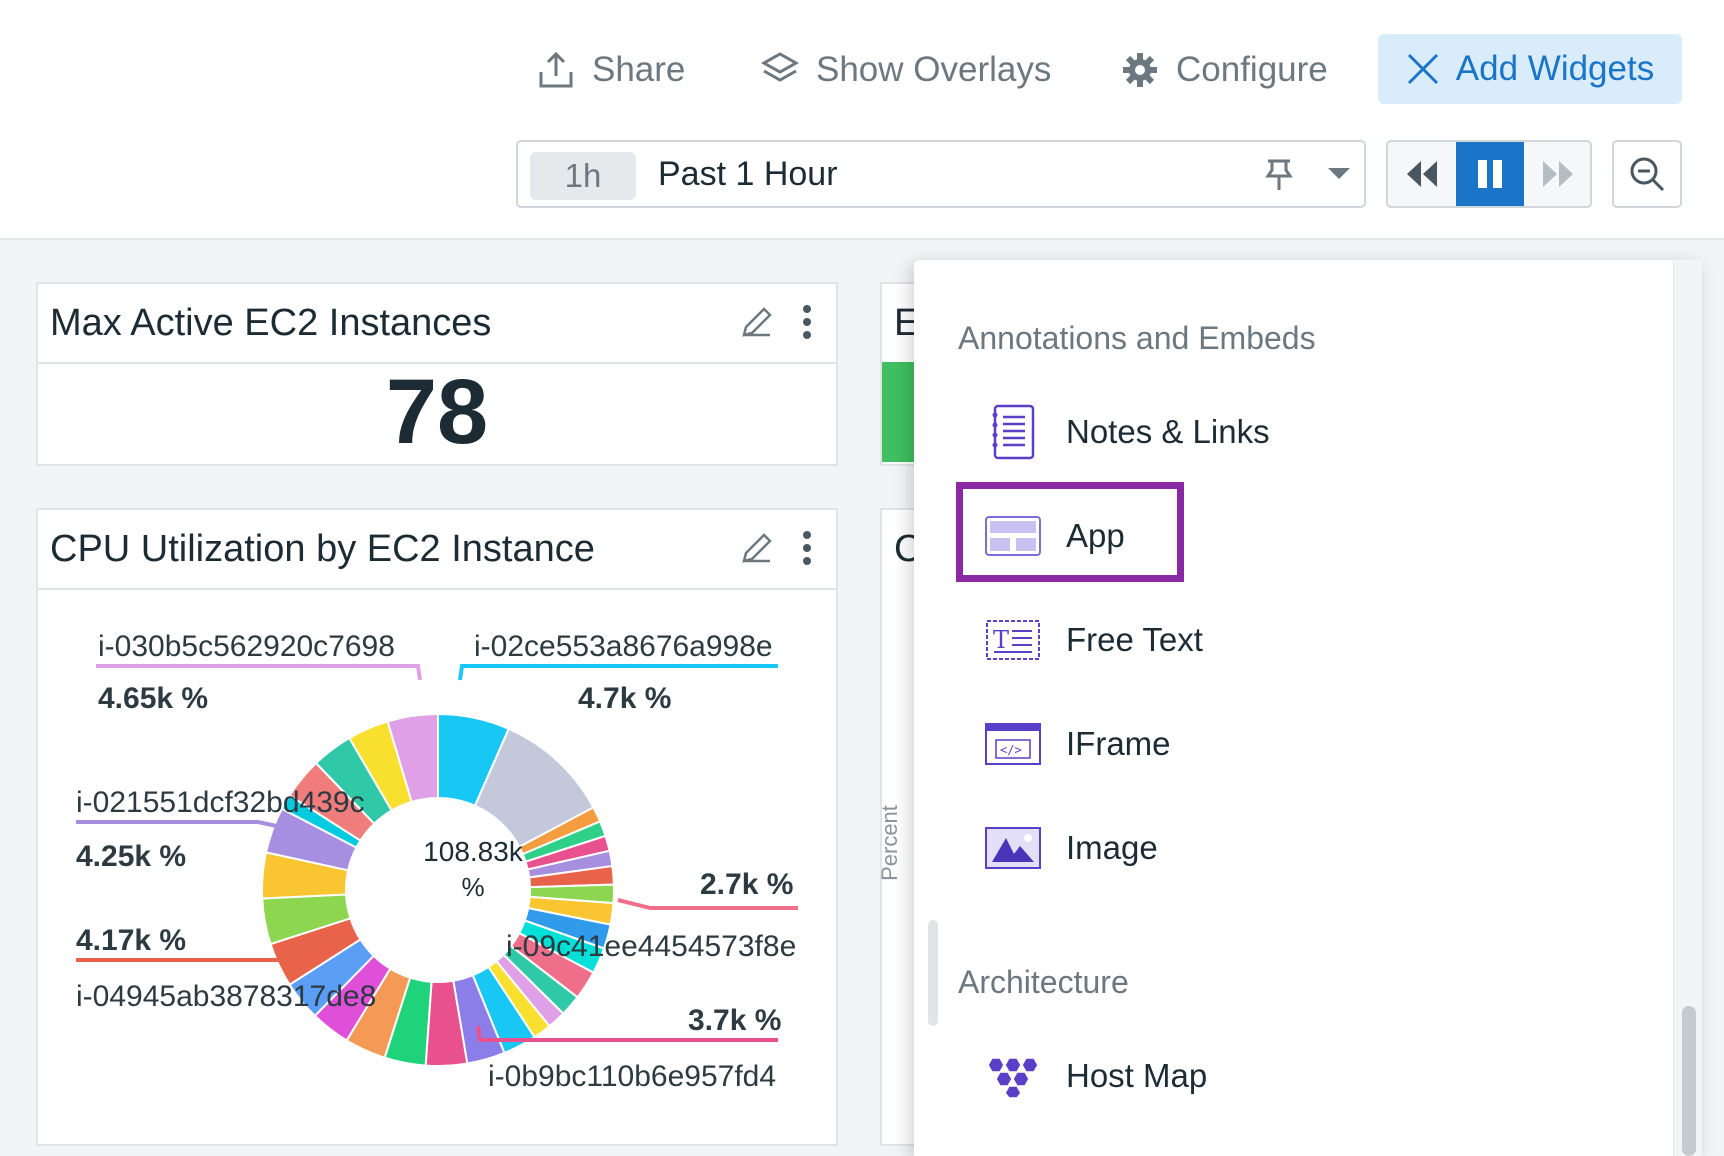 This screenshot has height=1156, width=1724. Describe the element at coordinates (632, 1076) in the screenshot. I see `callout-instance-id: i-0b9bc110b6e957fd4` at that location.